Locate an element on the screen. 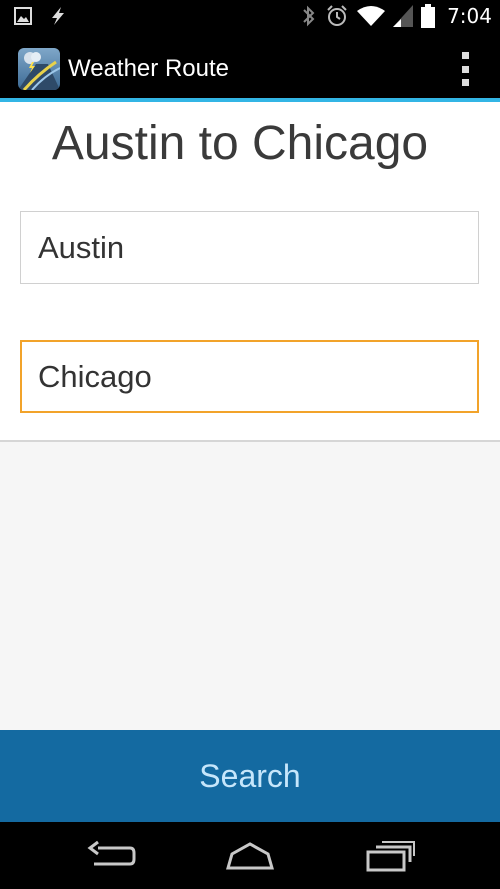 This screenshot has height=889, width=500. cell-signal-icon is located at coordinates (403, 16).